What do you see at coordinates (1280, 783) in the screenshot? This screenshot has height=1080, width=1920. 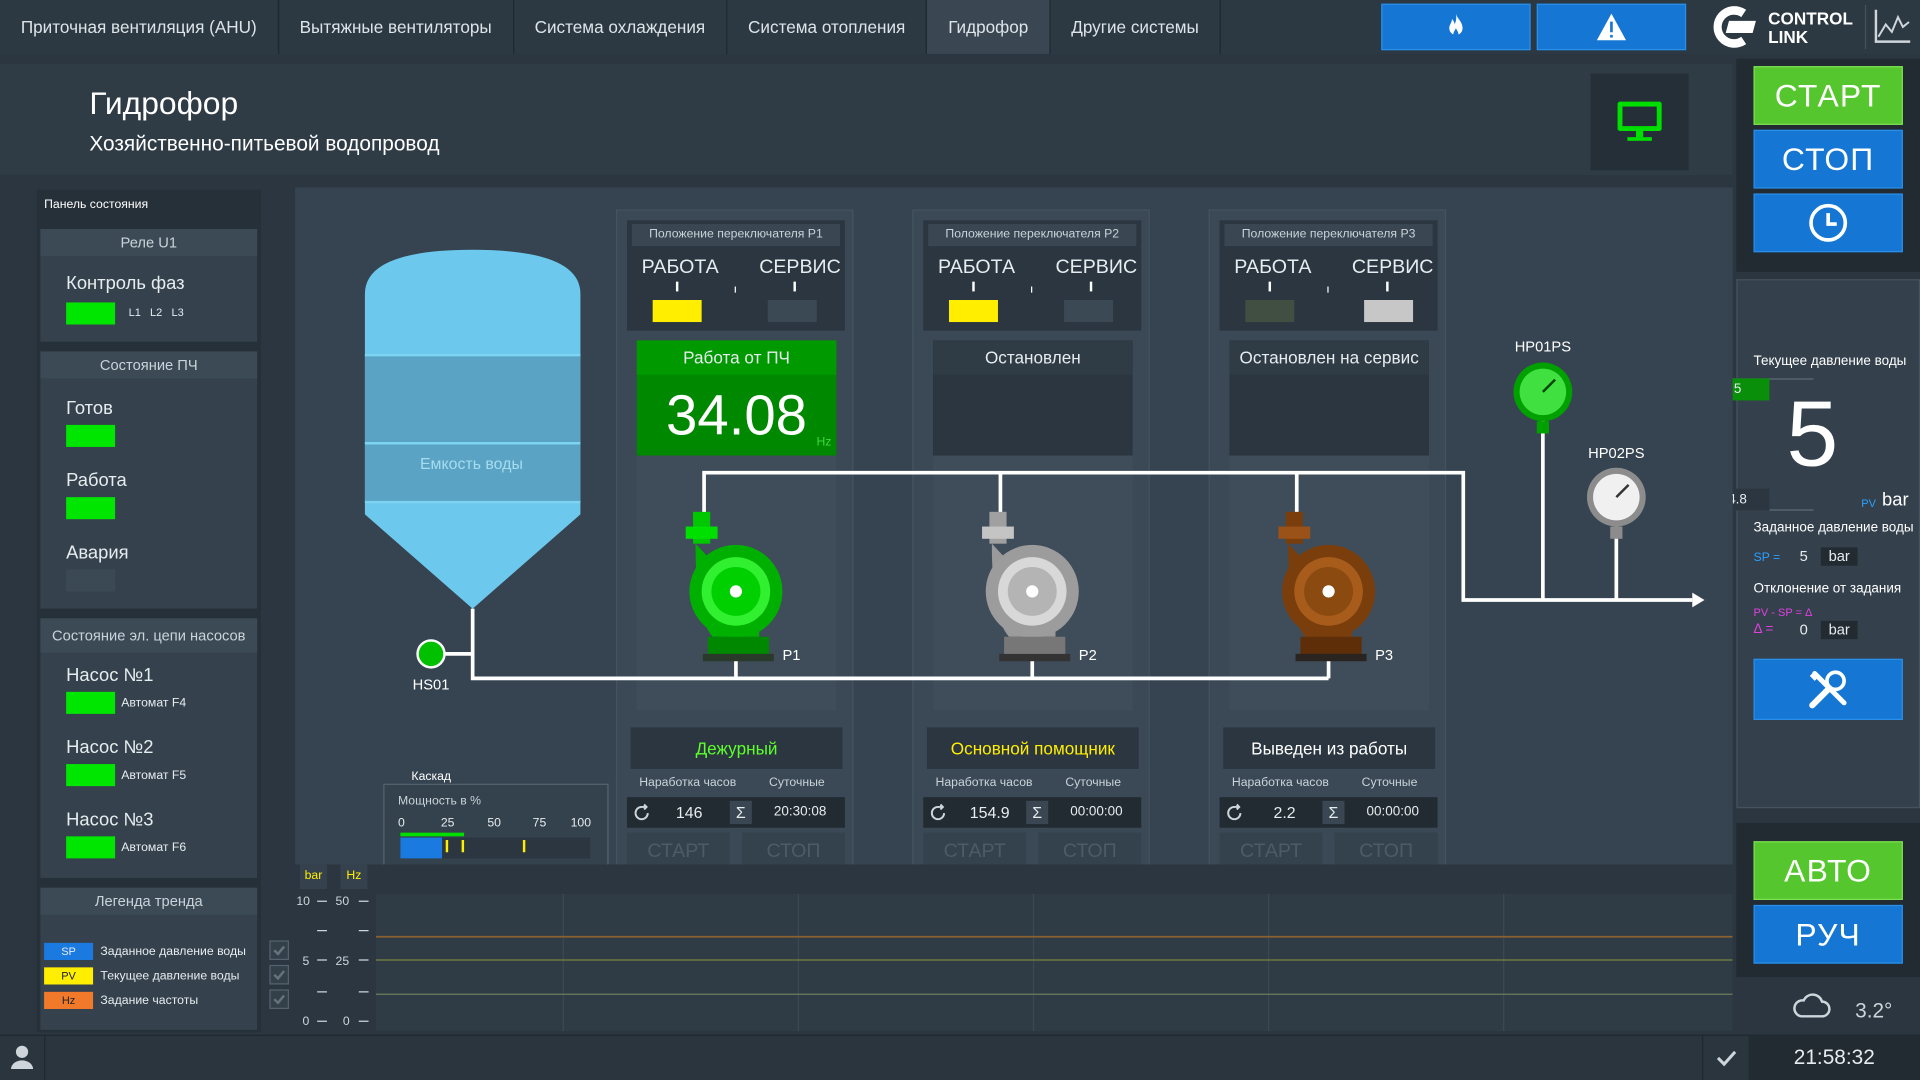 I see `p3-hours-label: Наработка часов` at bounding box center [1280, 783].